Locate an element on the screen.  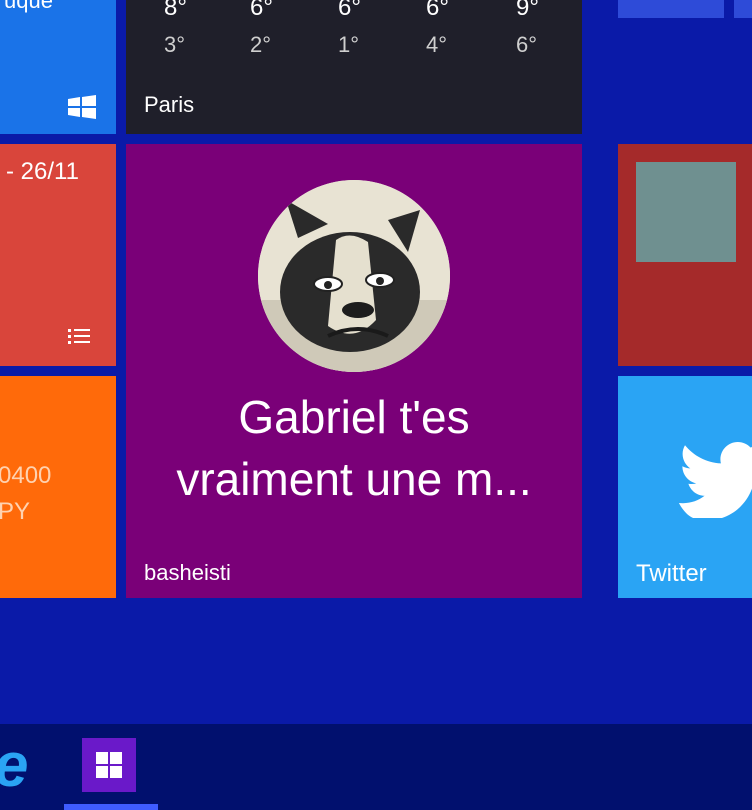
high-temp: 8° is located at coordinates (175, 10).